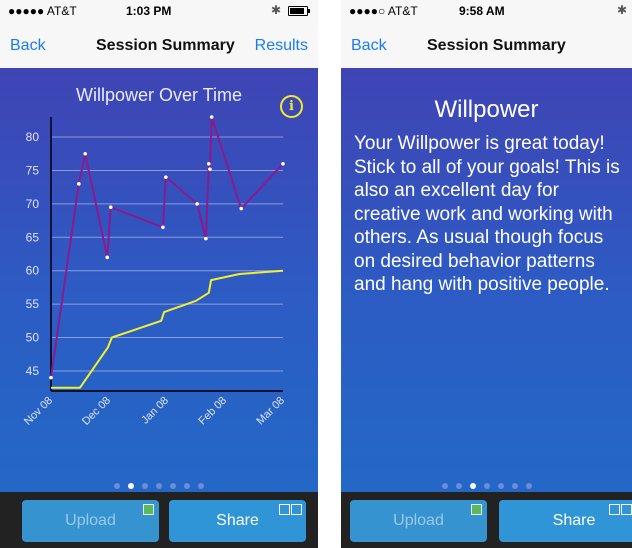 This screenshot has height=548, width=632. I want to click on navigation-bar: Back Session Summary, so click(486, 45).